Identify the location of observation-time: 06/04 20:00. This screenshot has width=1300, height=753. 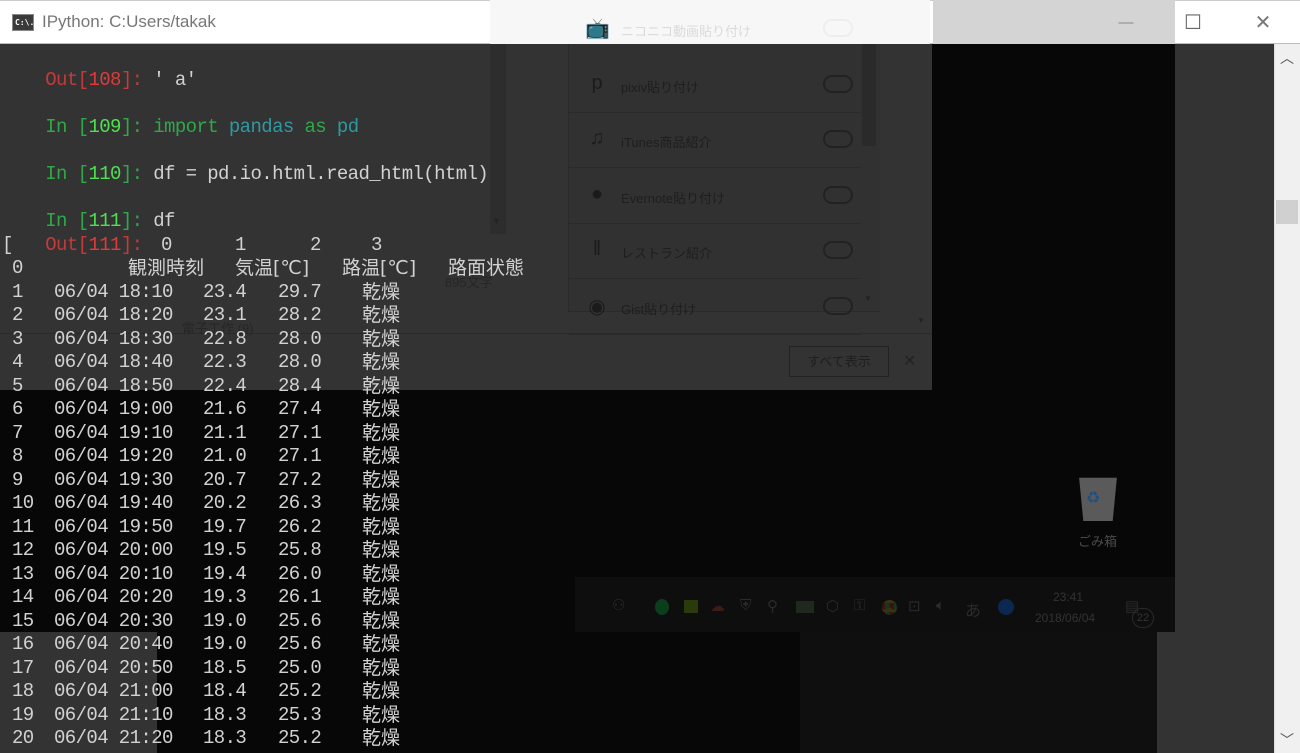
(113, 550).